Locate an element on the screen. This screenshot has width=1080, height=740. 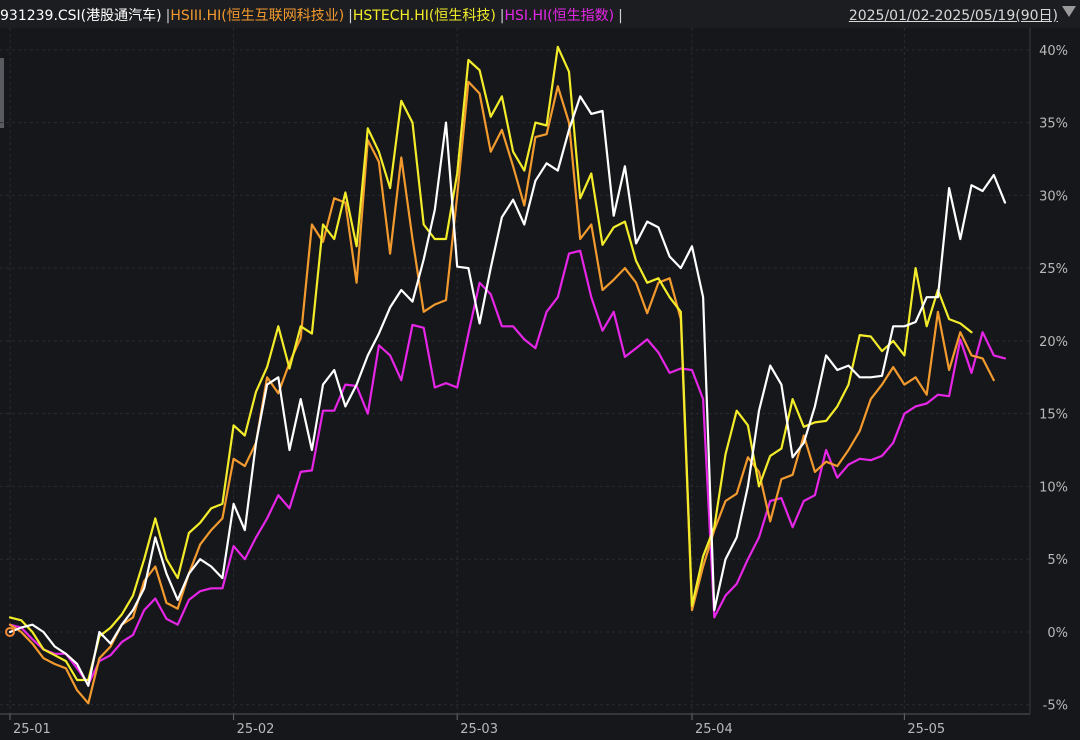
y-tick-label: 15% is located at coordinates (1053, 415).